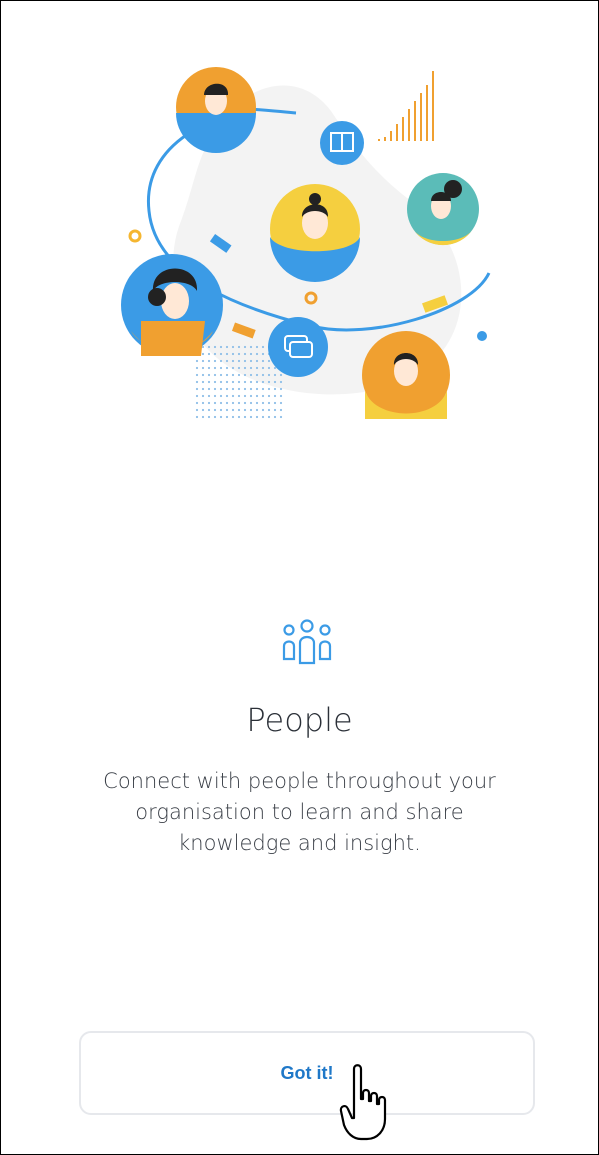 The width and height of the screenshot is (599, 1155). I want to click on got-it-button: Got it!, so click(307, 1073).